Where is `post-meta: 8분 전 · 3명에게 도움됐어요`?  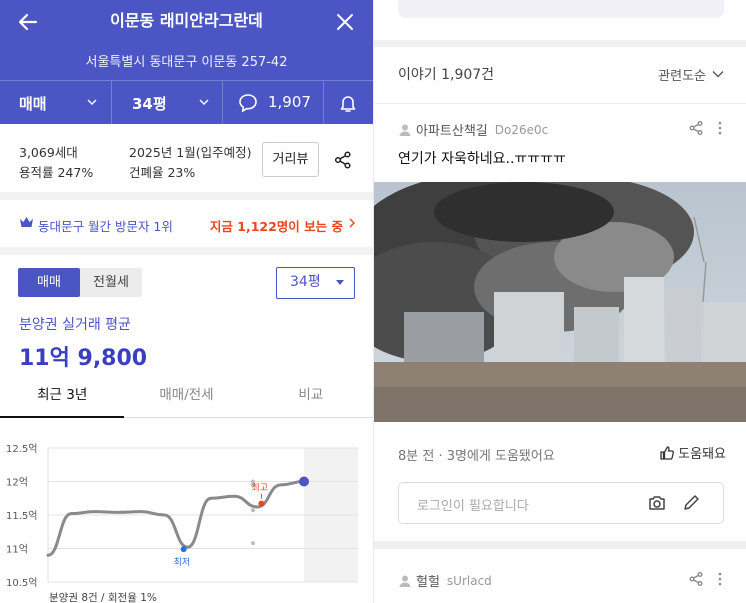
post-meta: 8분 전 · 3명에게 도움됐어요 is located at coordinates (476, 456).